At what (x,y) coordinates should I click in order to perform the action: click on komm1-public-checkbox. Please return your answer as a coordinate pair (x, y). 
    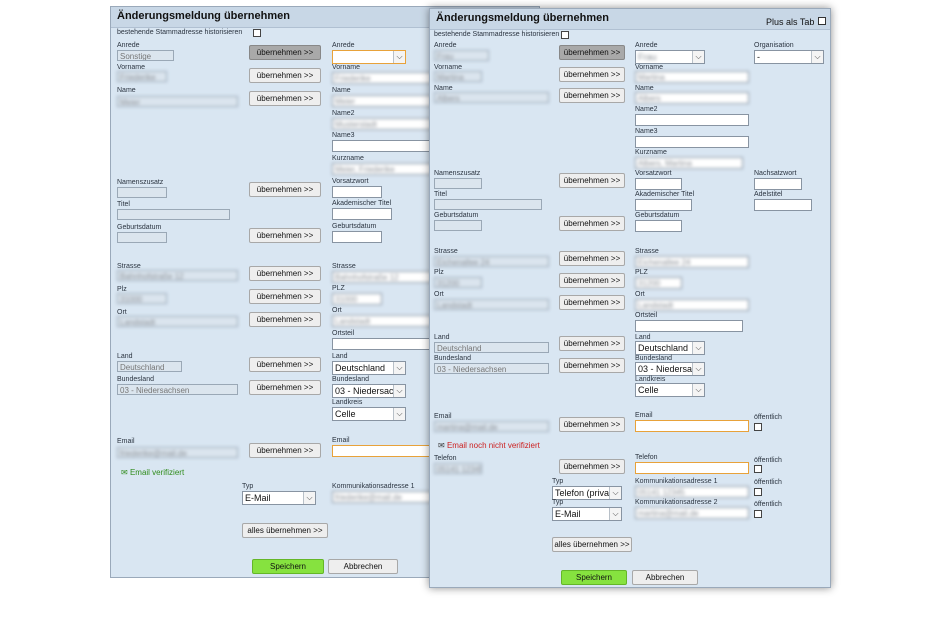
    Looking at the image, I should click on (758, 492).